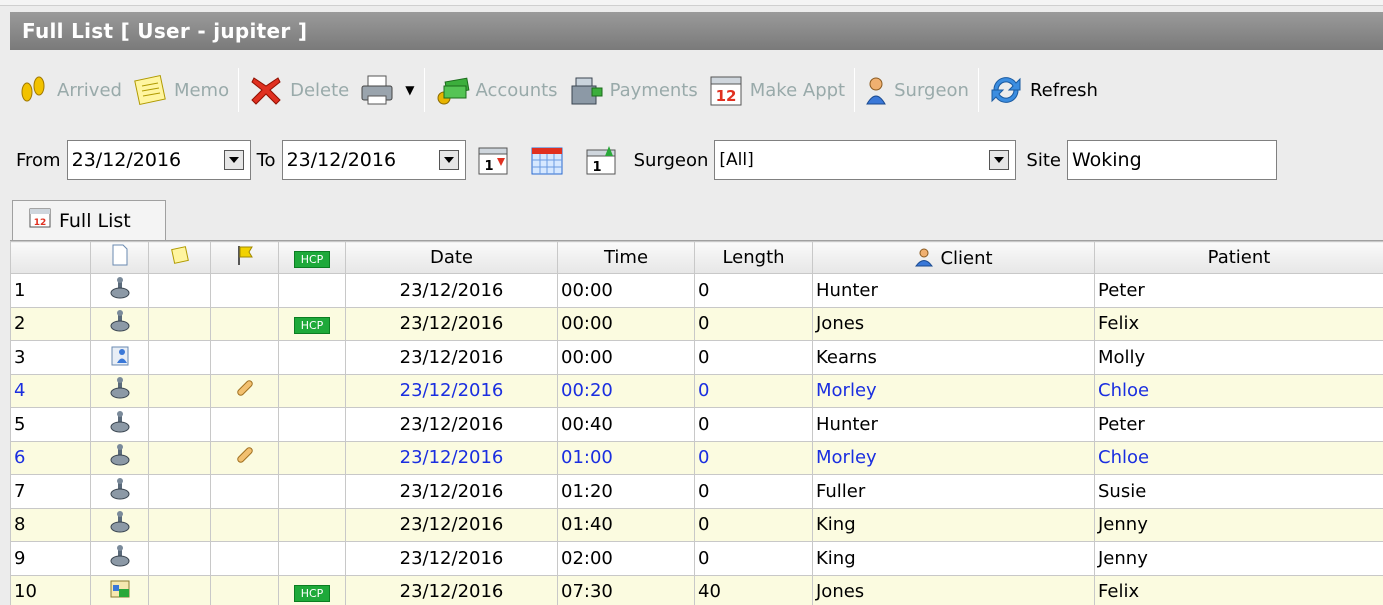 Image resolution: width=1383 pixels, height=605 pixels. I want to click on row-time: 02:00, so click(626, 558).